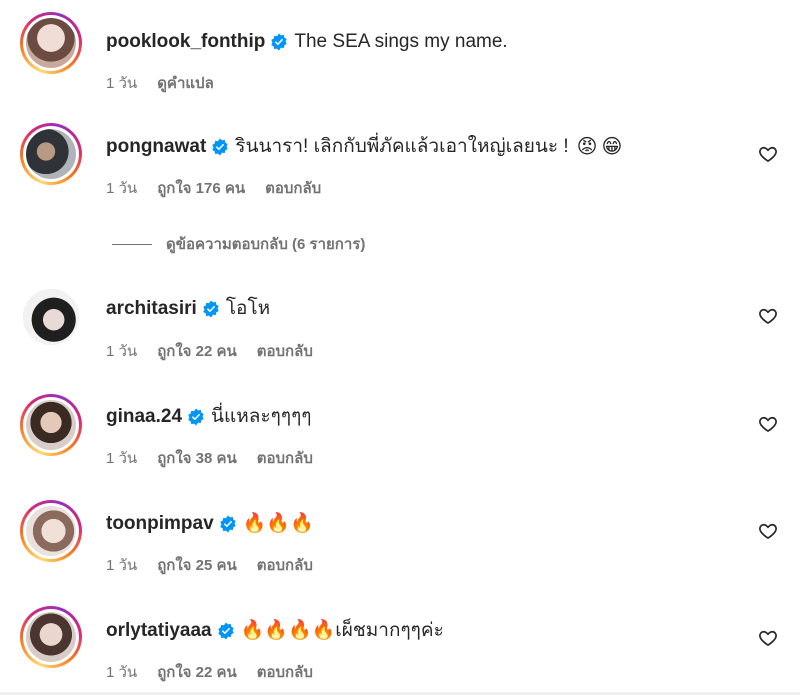 The height and width of the screenshot is (695, 800). Describe the element at coordinates (401, 41) in the screenshot. I see `comment-text: The SEA sings my name.` at that location.